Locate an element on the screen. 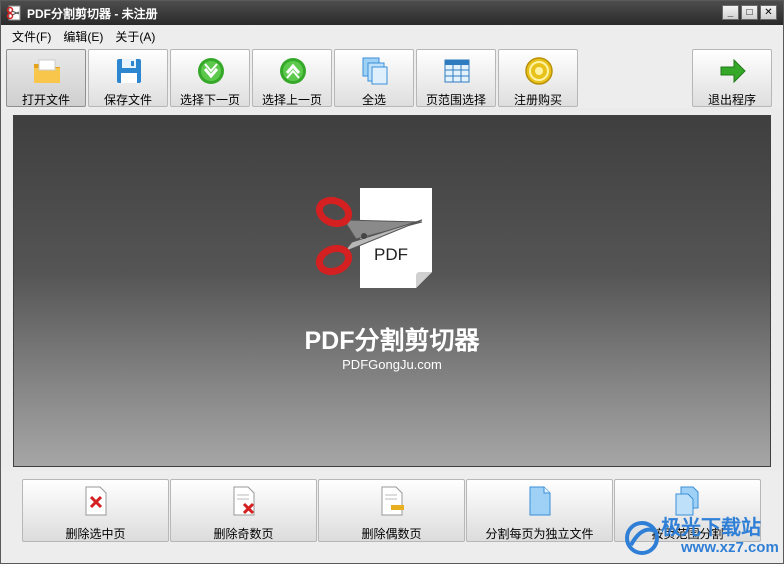 This screenshot has width=784, height=564. watermark-logo-icon is located at coordinates (642, 538).